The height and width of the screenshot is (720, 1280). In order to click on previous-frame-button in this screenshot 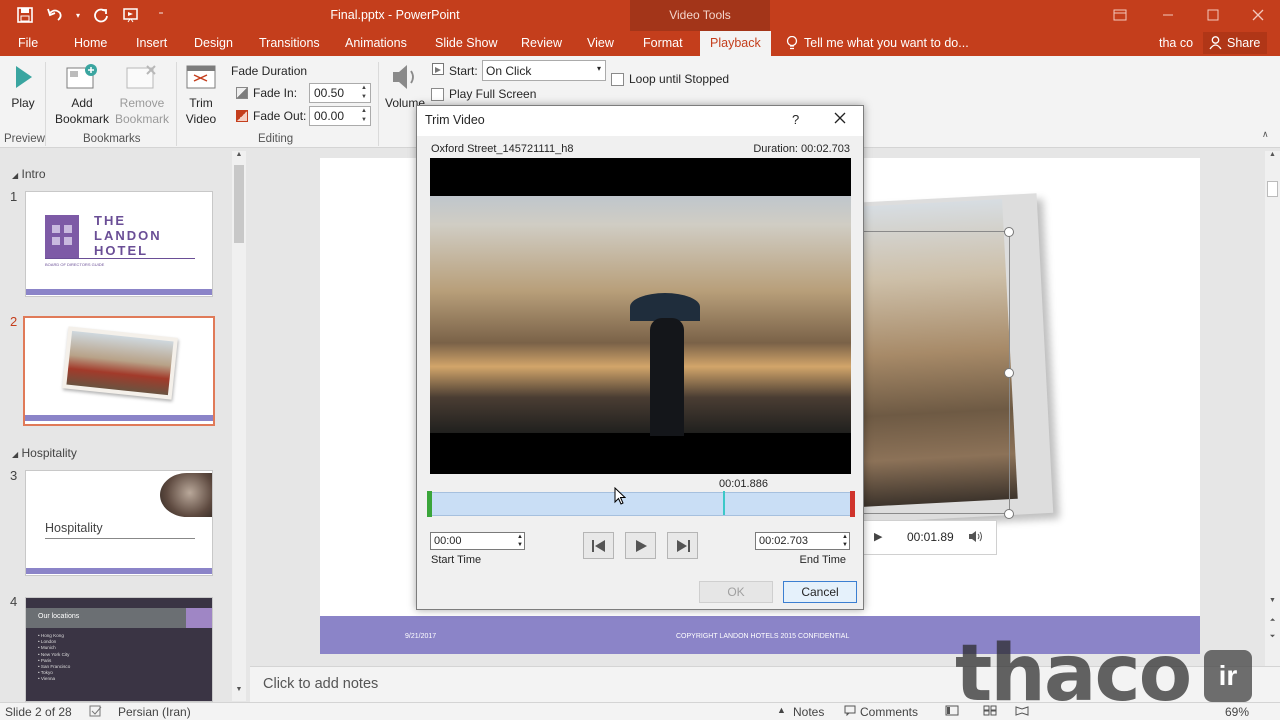, I will do `click(598, 545)`.